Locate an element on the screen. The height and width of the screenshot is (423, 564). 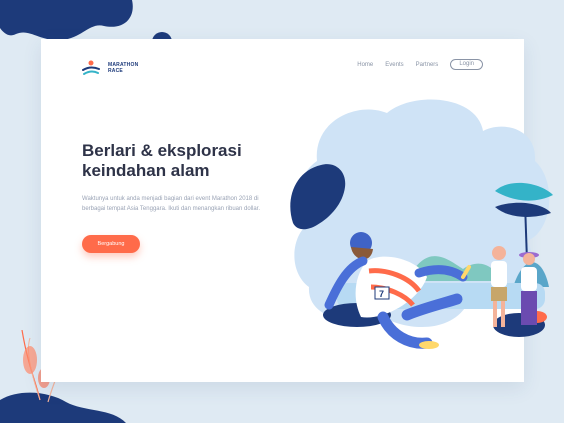
brand-logo: MARATHON RACE is located at coordinates (110, 68).